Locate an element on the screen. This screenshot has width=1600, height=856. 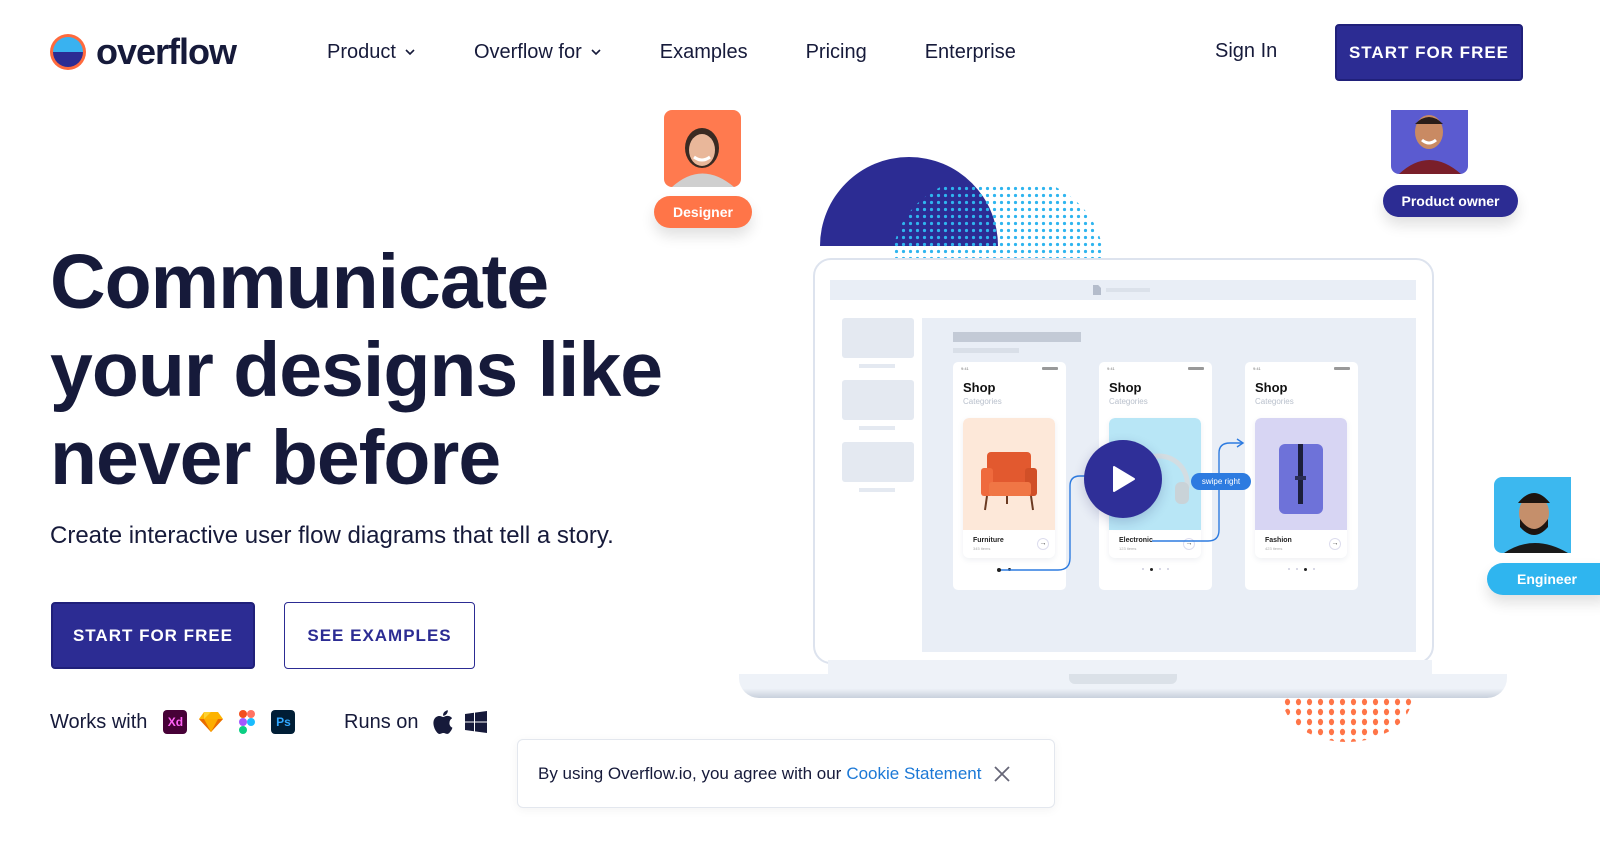
cookie-text: By using Overflow.io, you agree with our is located at coordinates (690, 773).